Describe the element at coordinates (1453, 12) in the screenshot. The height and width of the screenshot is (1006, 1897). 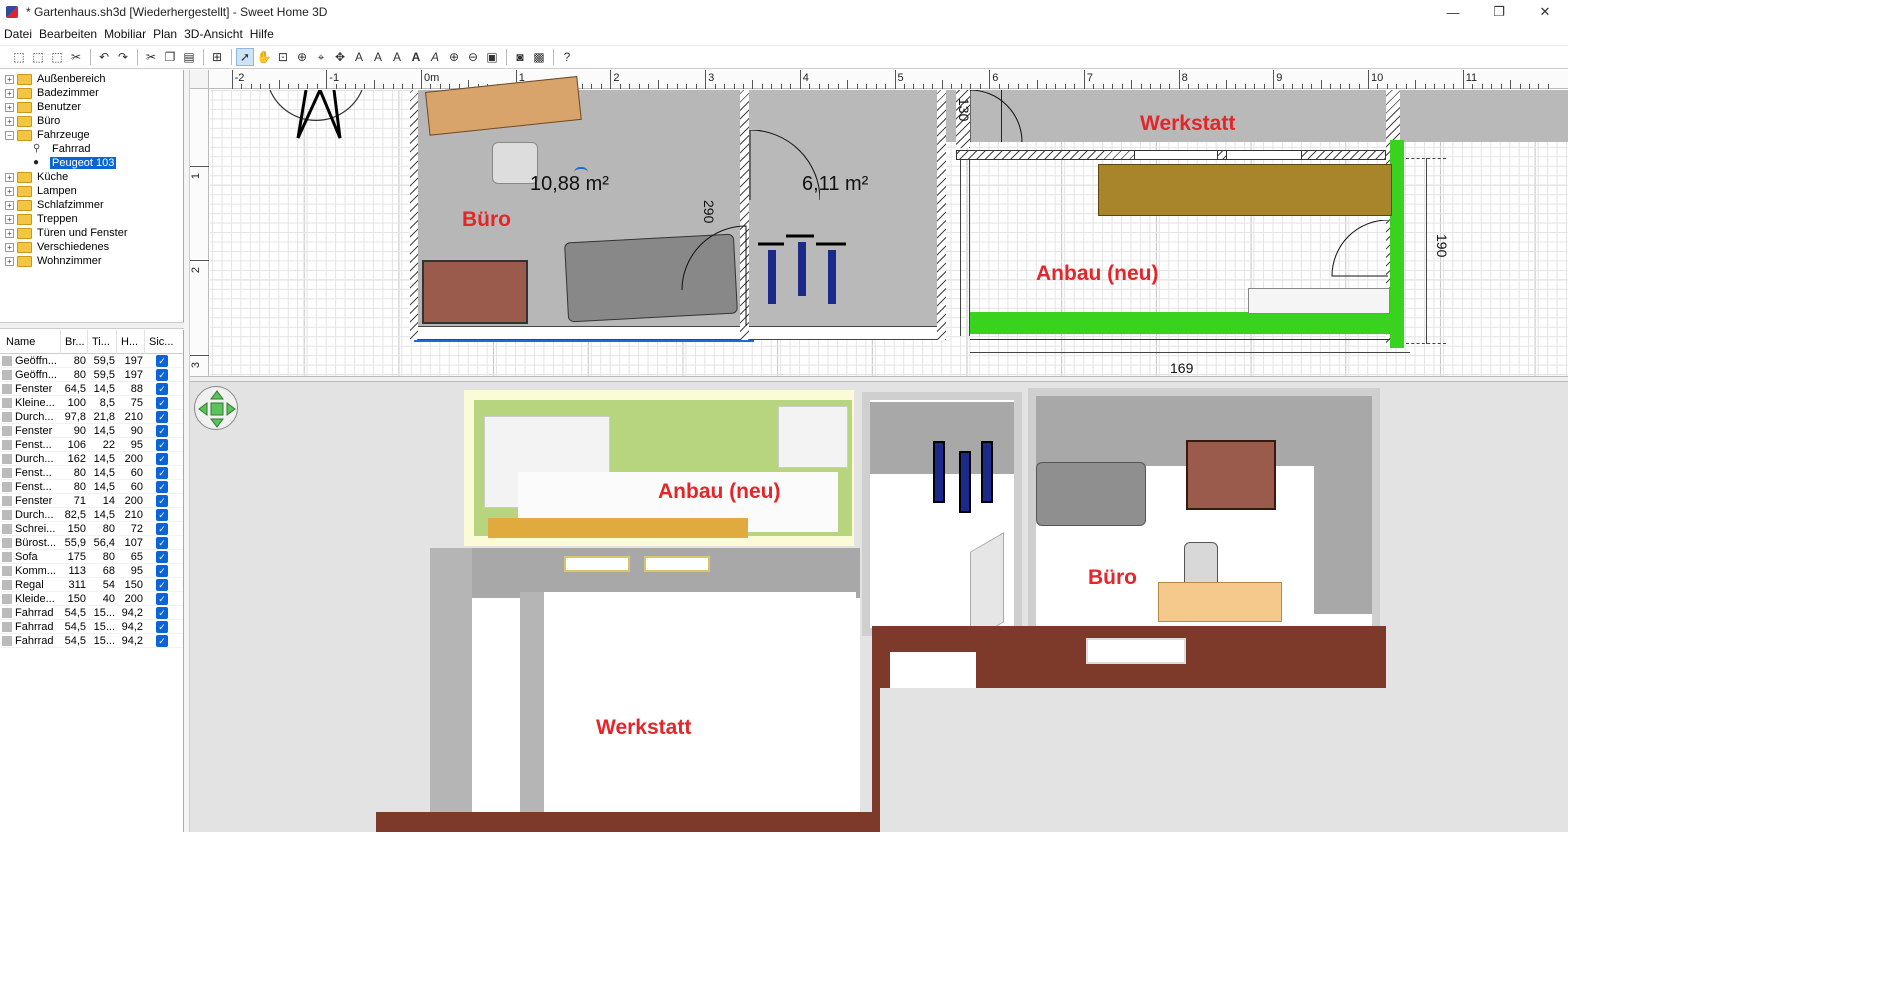
I see `minimize-button: —` at that location.